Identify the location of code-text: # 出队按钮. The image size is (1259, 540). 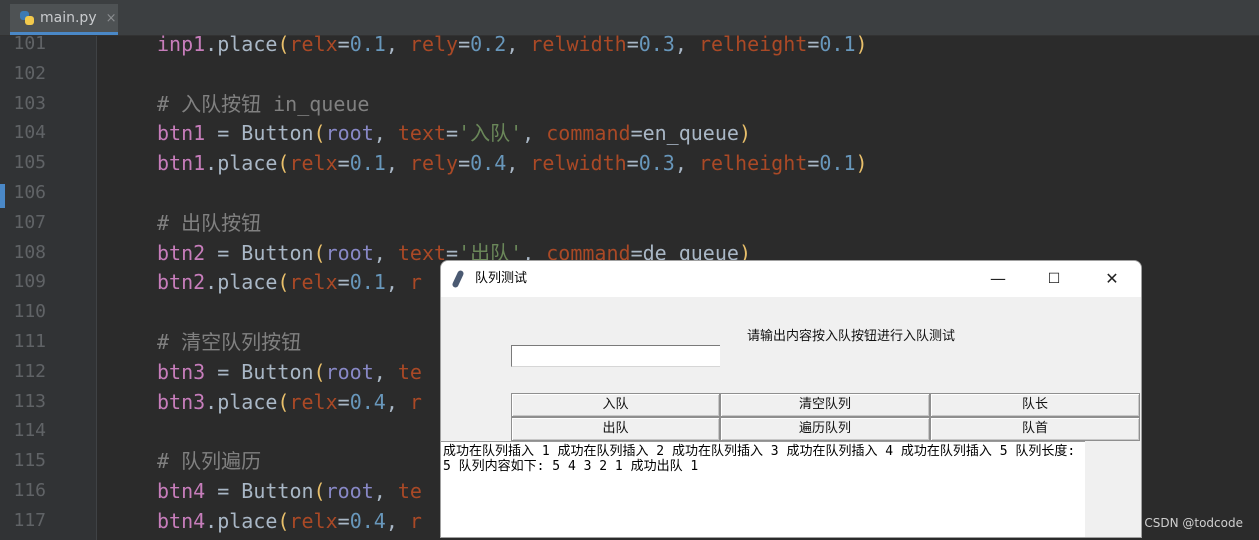
(209, 223).